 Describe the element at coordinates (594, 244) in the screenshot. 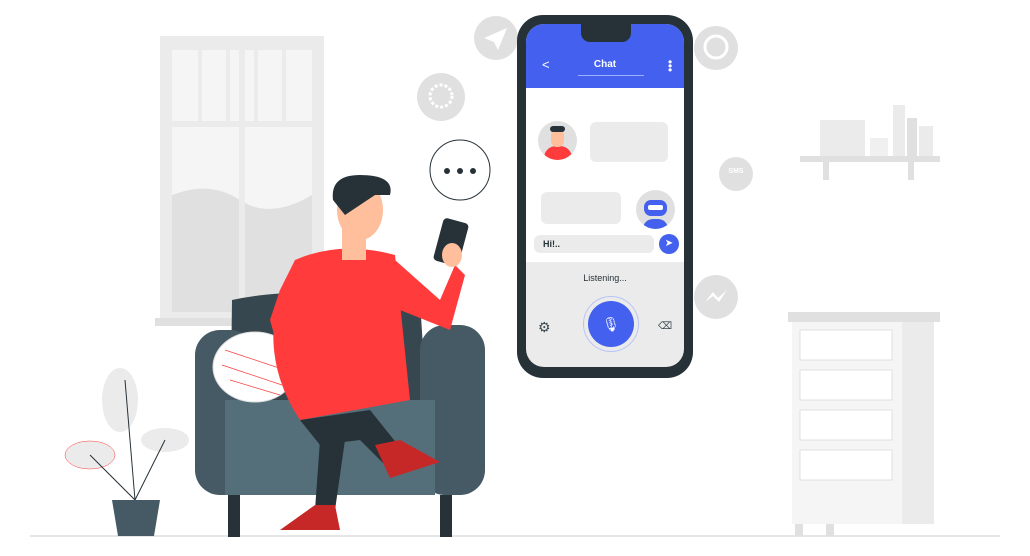

I see `message-input: Hi!..` at that location.